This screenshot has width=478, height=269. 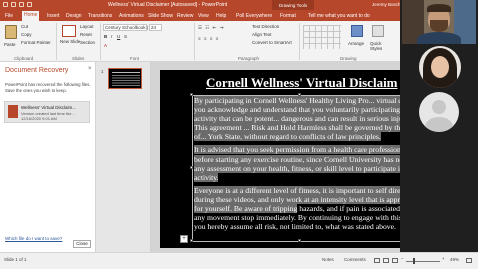 What do you see at coordinates (37, 70) in the screenshot?
I see `recovery-title: Document Recovery` at bounding box center [37, 70].